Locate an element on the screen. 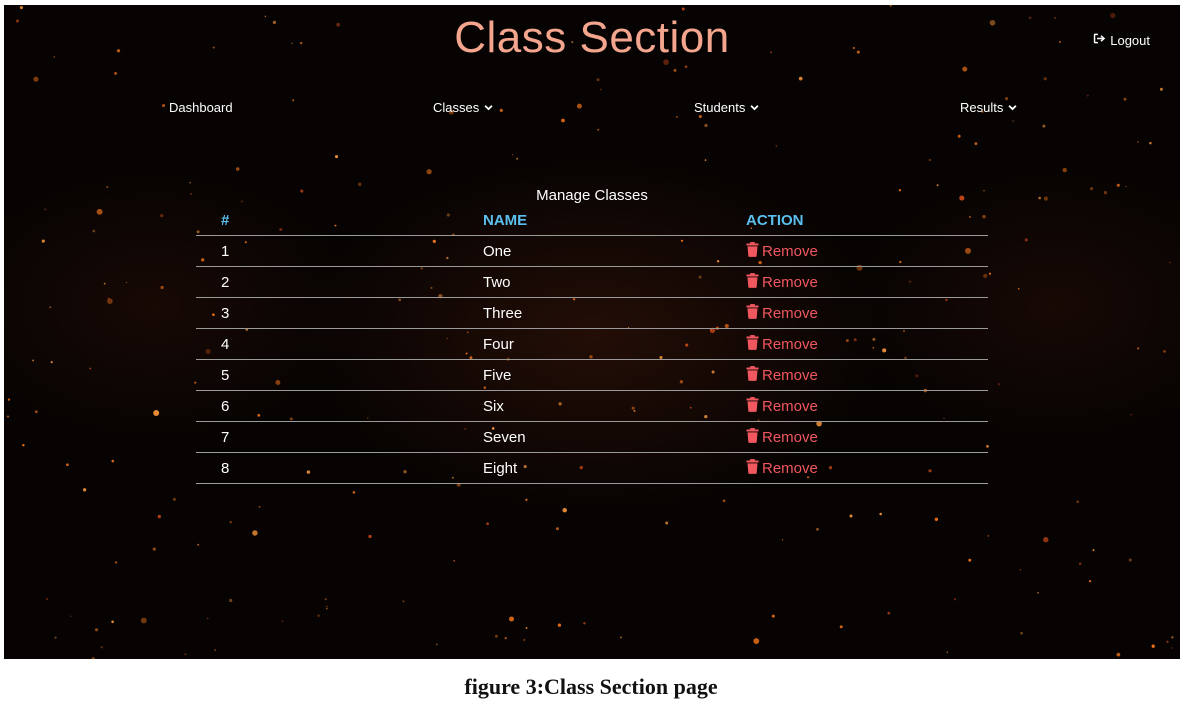 This screenshot has width=1182, height=705. table-row: 4 Four Remove is located at coordinates (592, 344).